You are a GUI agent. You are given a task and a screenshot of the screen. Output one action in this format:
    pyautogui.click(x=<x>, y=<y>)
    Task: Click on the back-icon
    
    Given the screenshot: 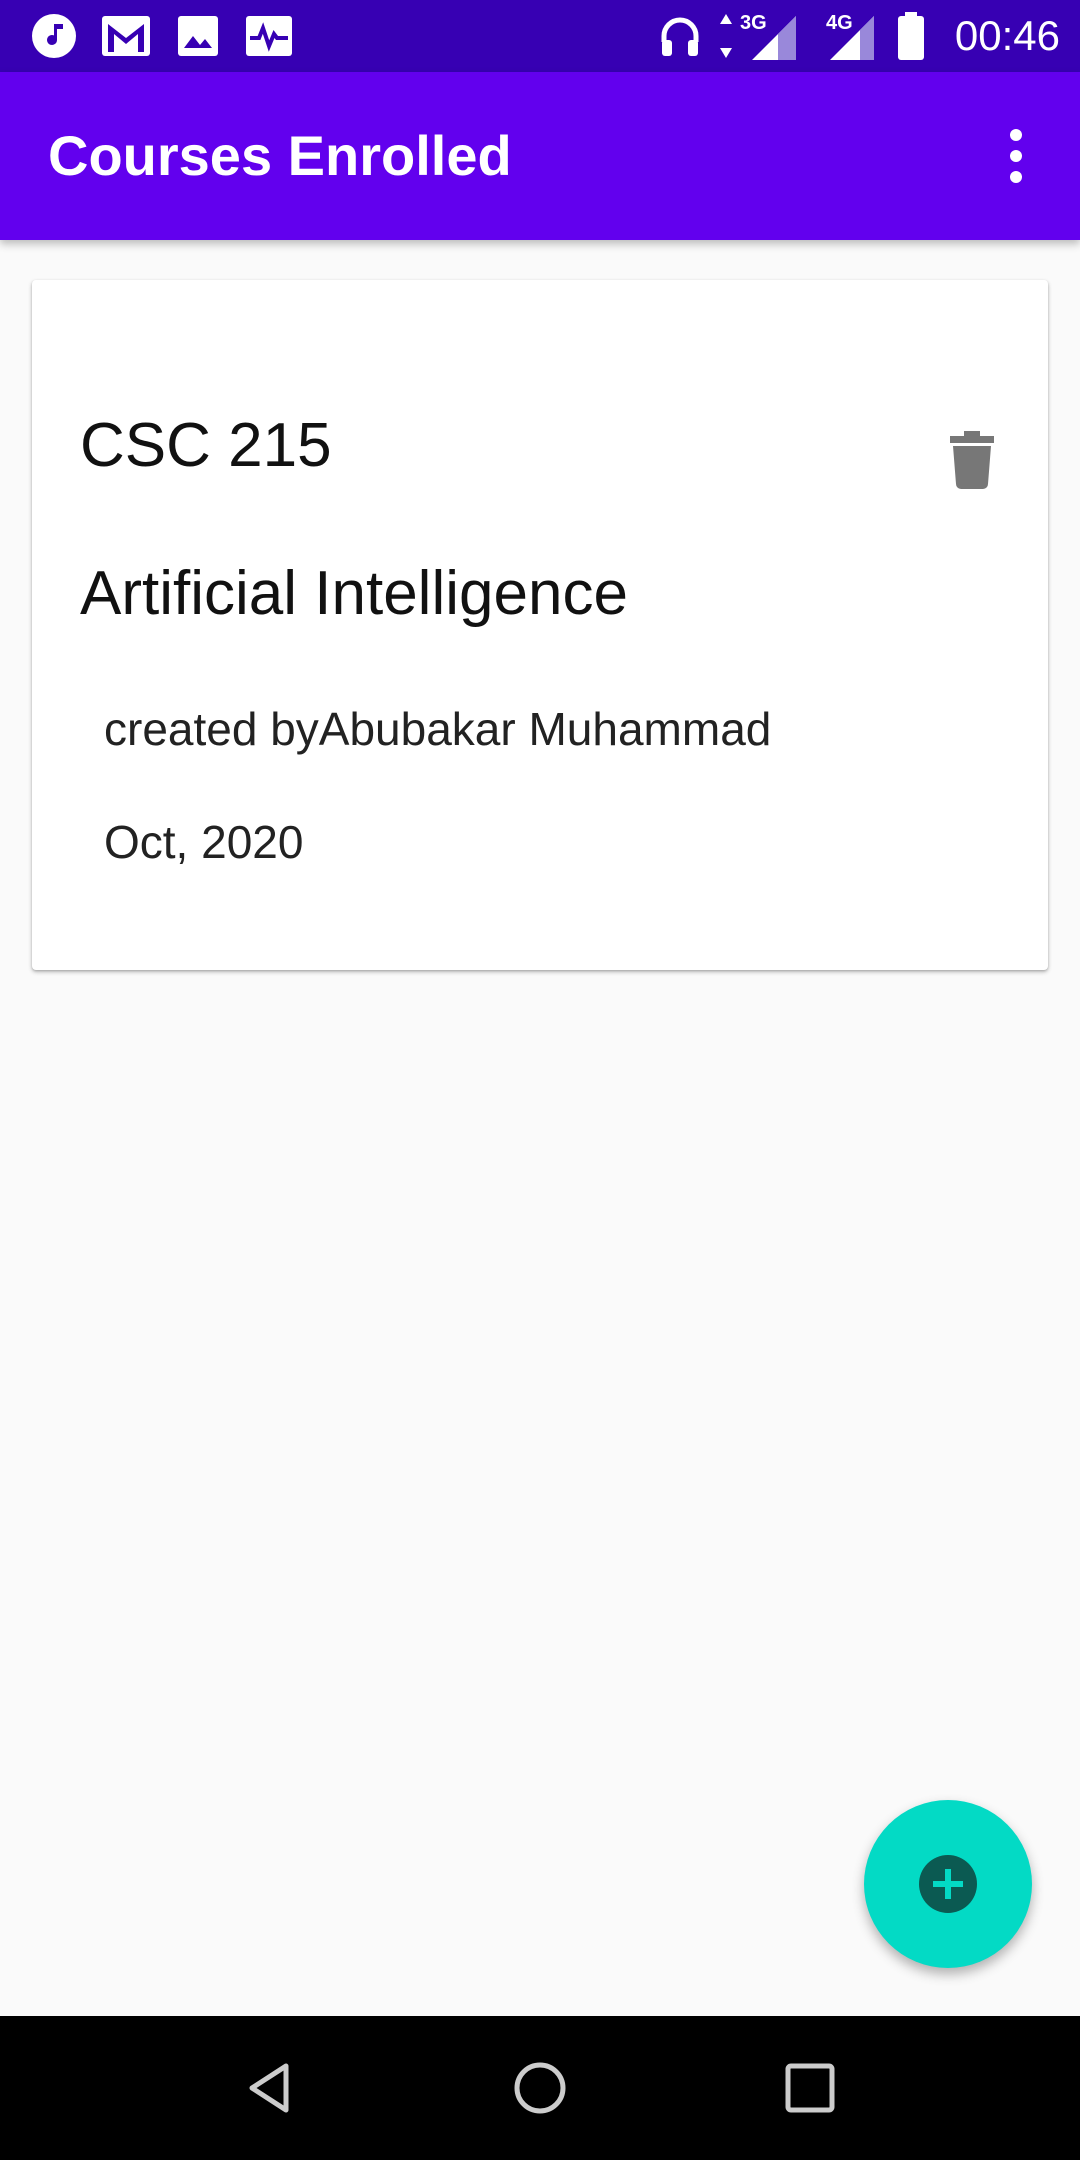 What is the action you would take?
    pyautogui.click(x=270, y=2088)
    